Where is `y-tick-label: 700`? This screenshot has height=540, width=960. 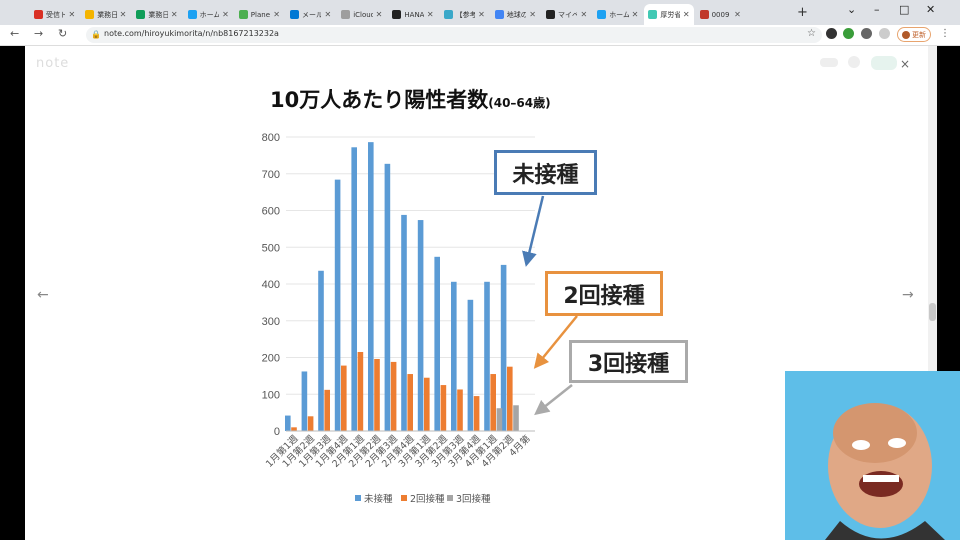 y-tick-label: 700 is located at coordinates (271, 175).